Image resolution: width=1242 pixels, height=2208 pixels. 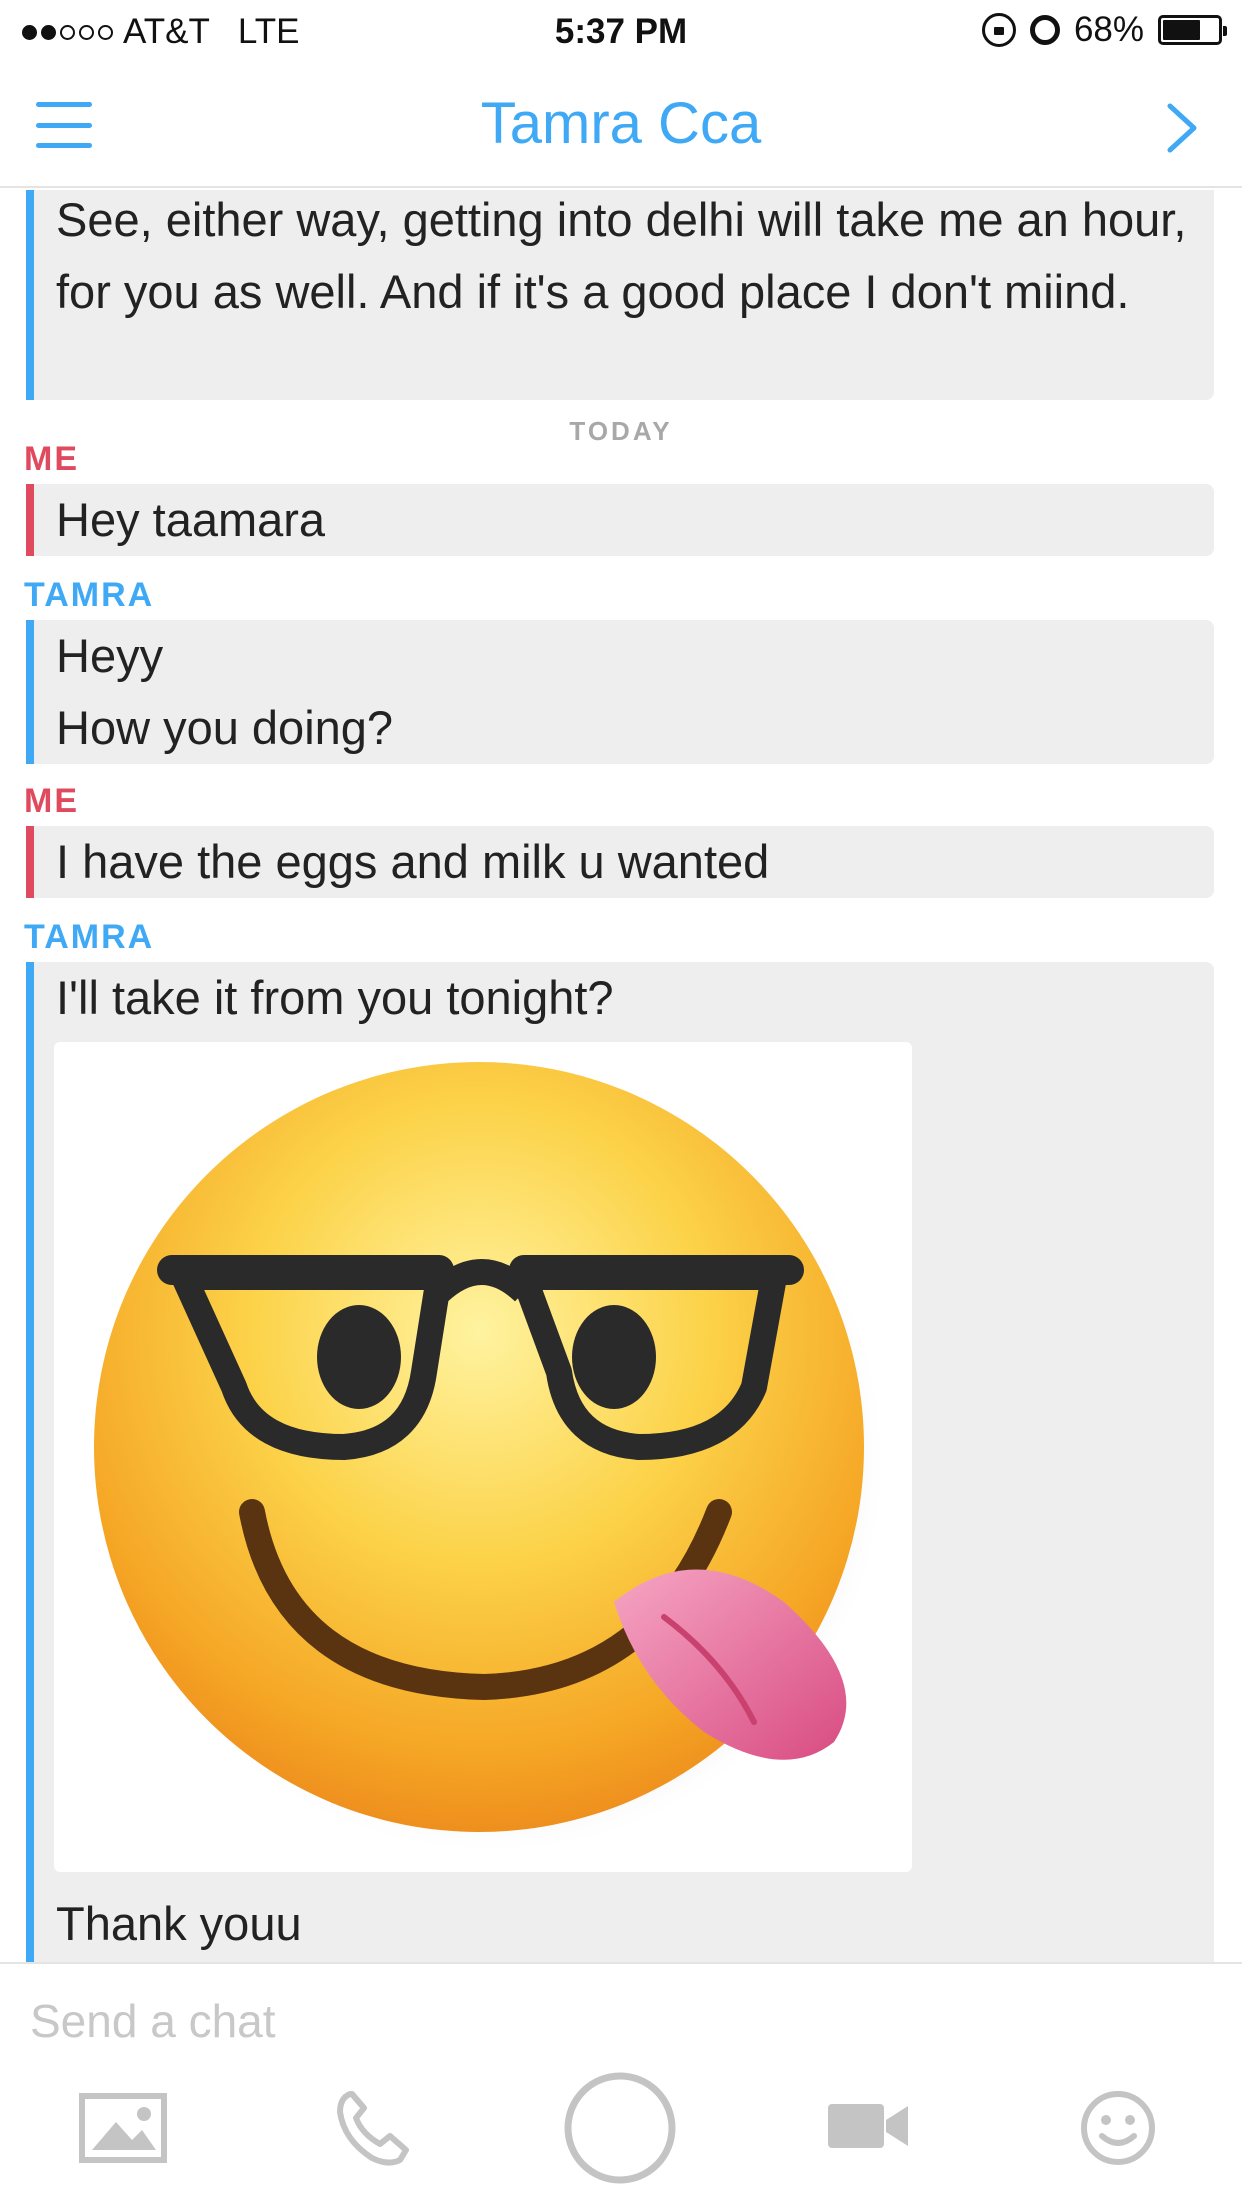 I want to click on chat-input, so click(x=430, y=2021).